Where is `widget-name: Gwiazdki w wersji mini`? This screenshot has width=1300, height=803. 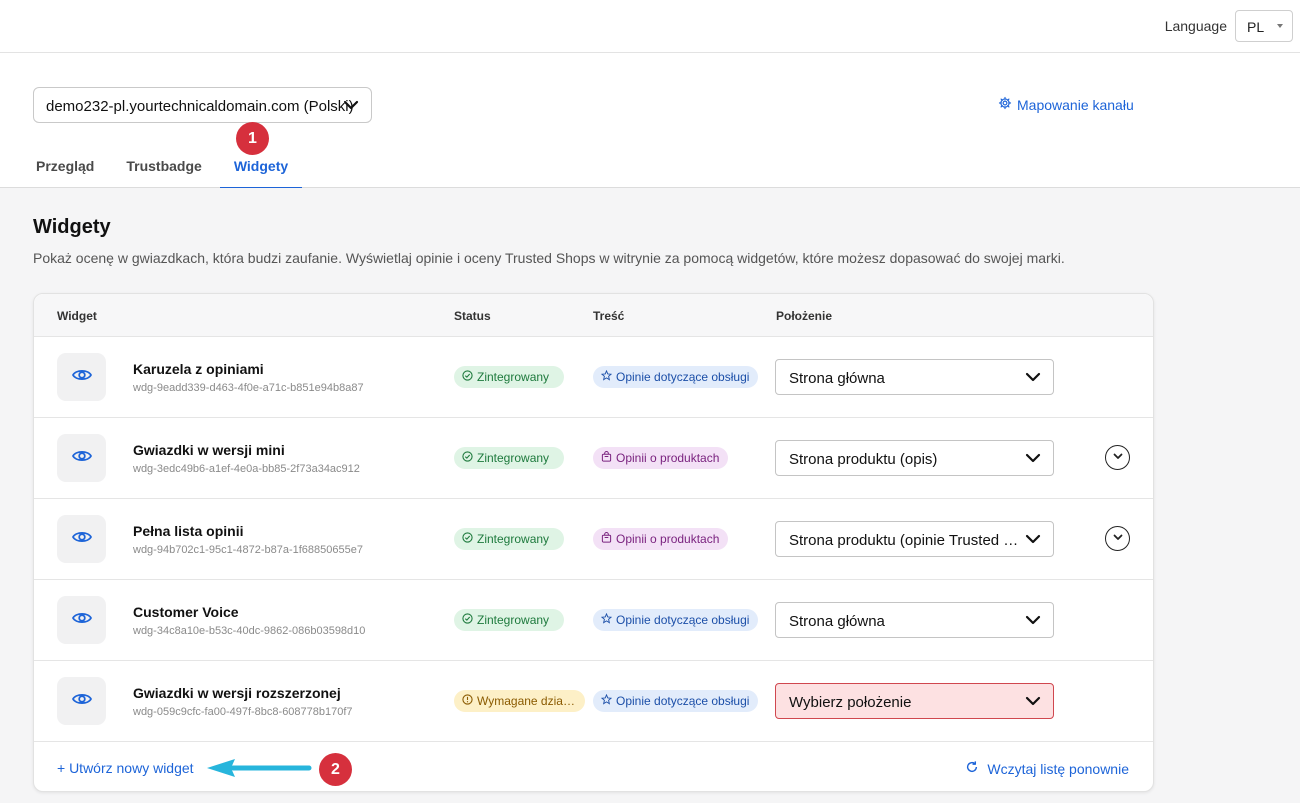
widget-name: Gwiazdki w wersji mini is located at coordinates (209, 450).